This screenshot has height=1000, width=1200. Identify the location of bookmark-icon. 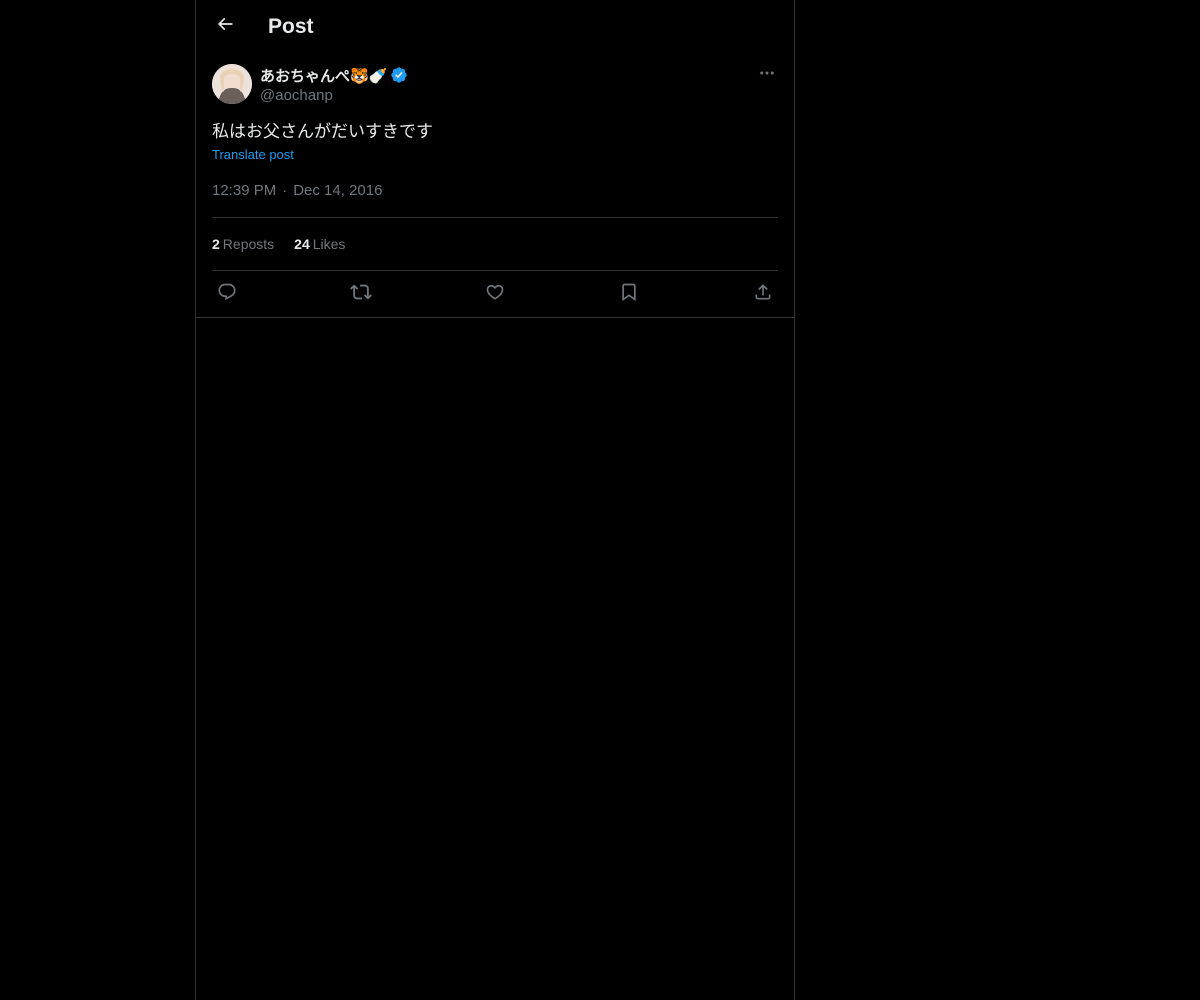
(629, 294).